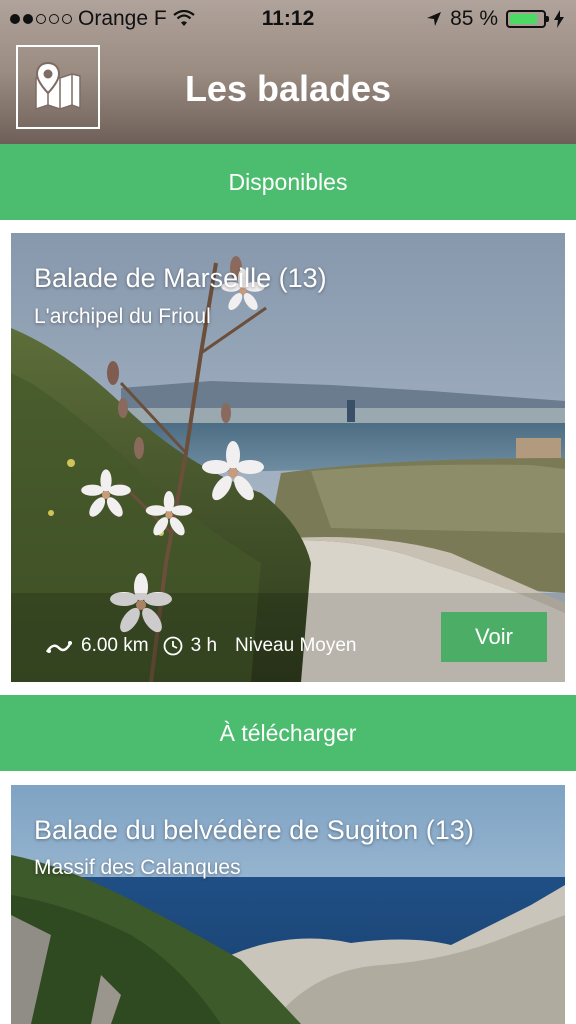 The height and width of the screenshot is (1024, 576). I want to click on walk-distance: 6.00 km, so click(115, 645).